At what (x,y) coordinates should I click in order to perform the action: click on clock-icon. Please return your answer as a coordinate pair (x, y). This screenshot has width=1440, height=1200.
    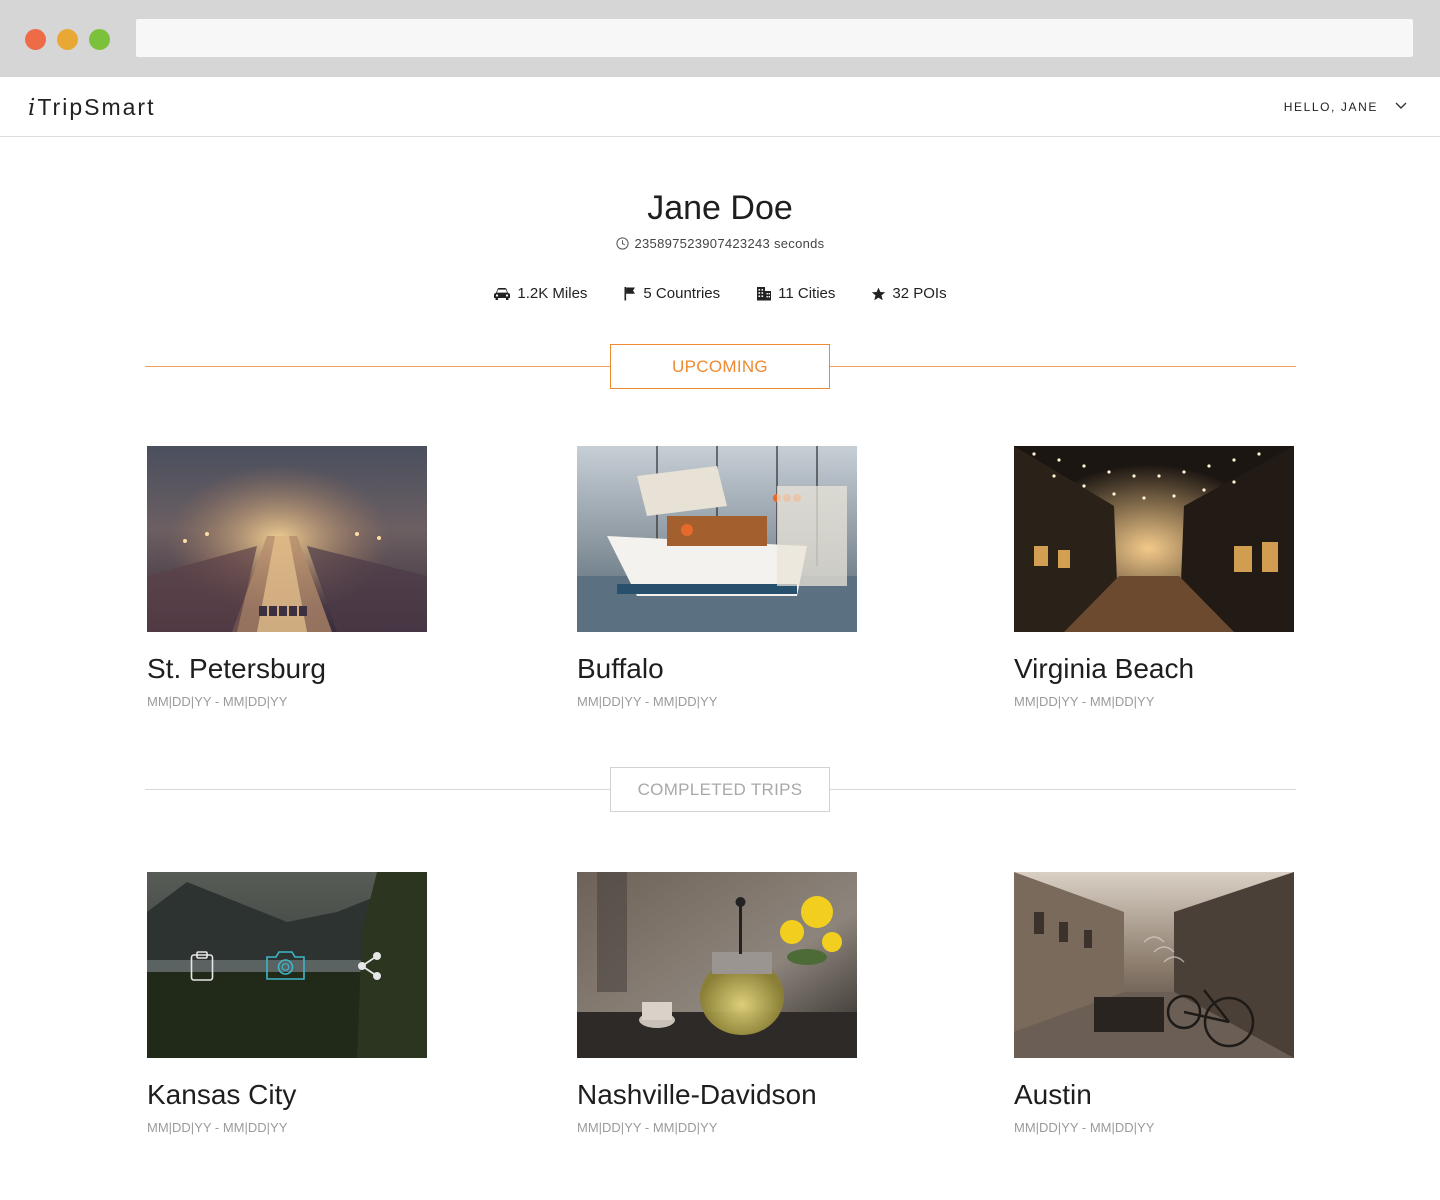
    Looking at the image, I should click on (622, 243).